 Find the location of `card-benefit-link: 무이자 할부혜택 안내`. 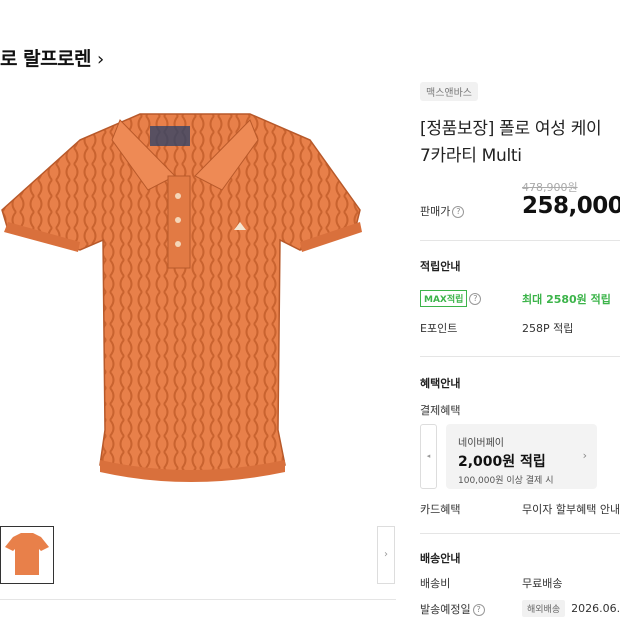

card-benefit-link: 무이자 할부혜택 안내 is located at coordinates (571, 509).